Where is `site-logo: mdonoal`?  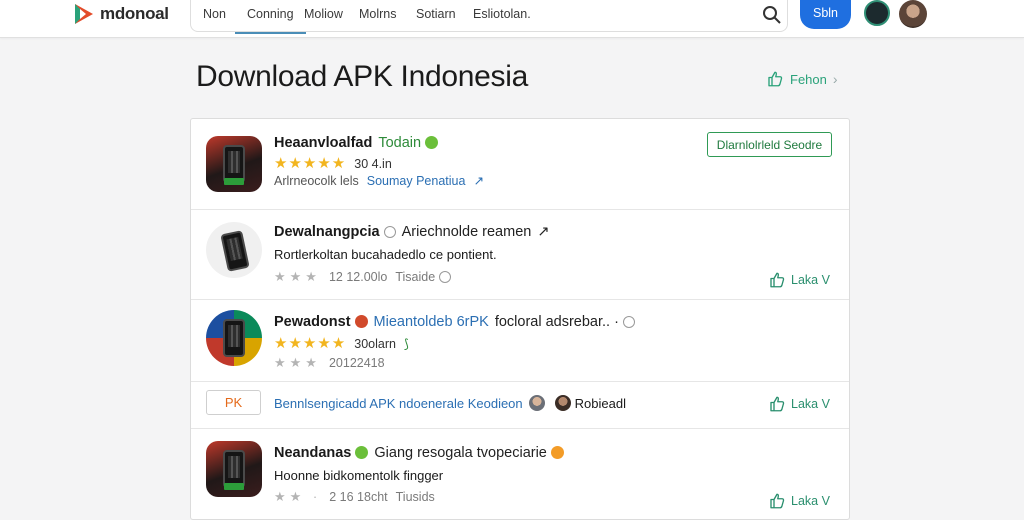
site-logo: mdonoal is located at coordinates (120, 14).